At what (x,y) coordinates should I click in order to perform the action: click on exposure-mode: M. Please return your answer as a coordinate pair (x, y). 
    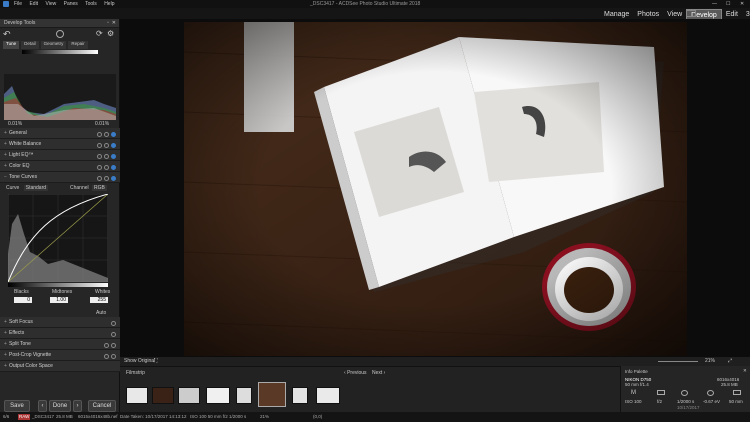
    Looking at the image, I should click on (633, 393).